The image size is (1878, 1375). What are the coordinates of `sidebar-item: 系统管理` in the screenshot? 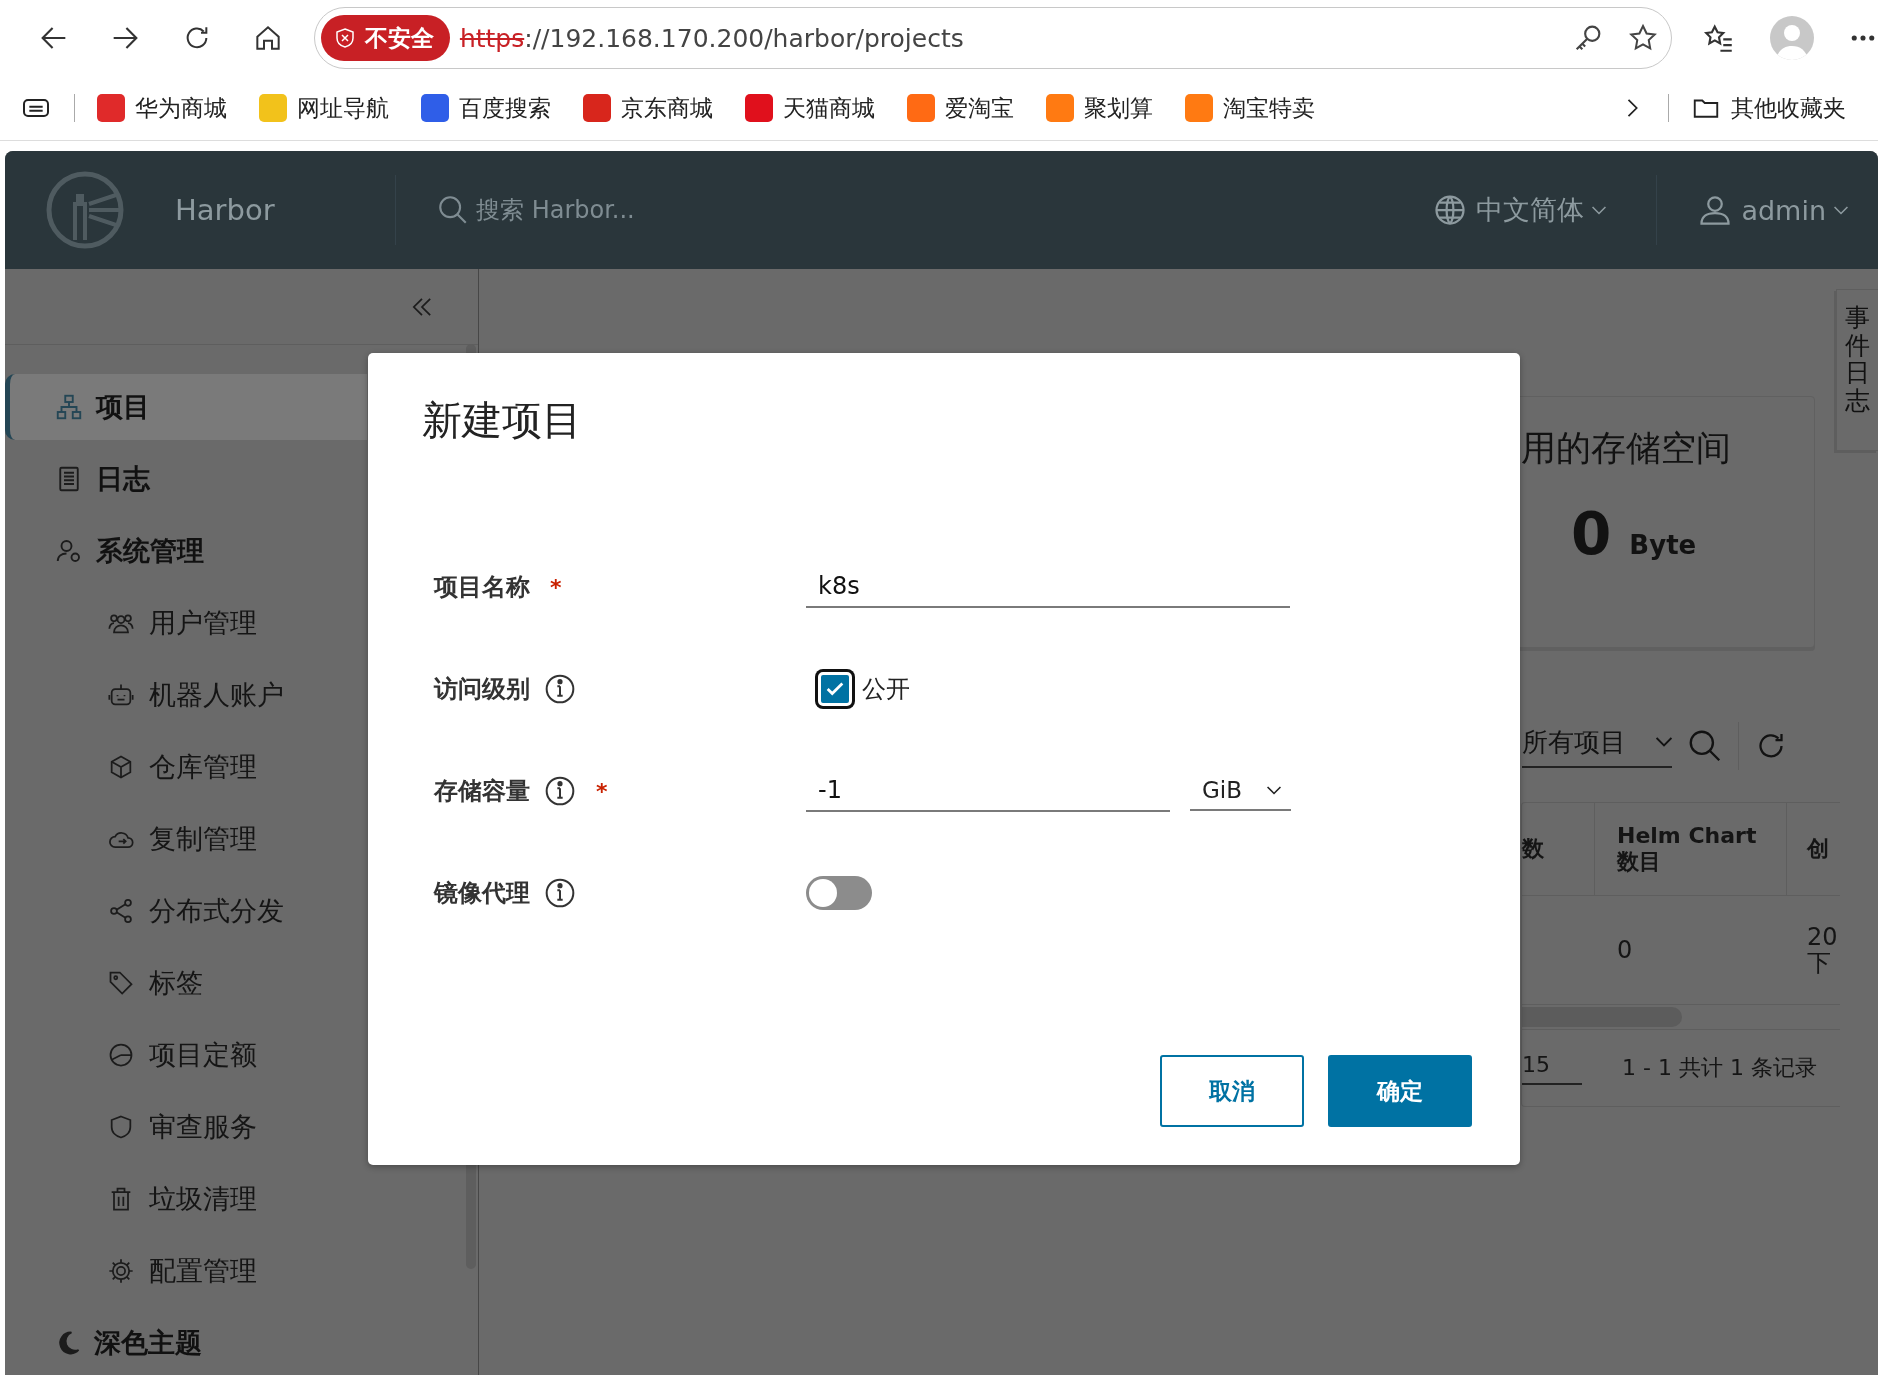 It's located at (186, 551).